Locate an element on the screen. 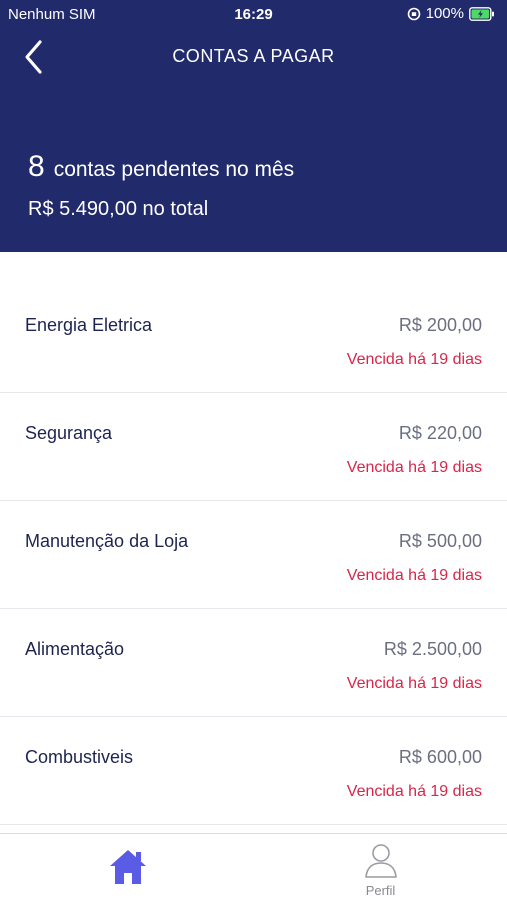  battery-percent: 100% is located at coordinates (444, 13).